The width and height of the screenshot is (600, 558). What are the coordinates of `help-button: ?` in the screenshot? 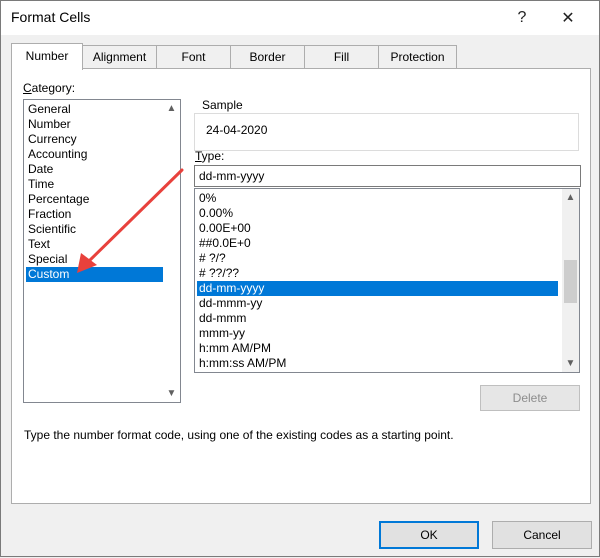 It's located at (522, 18).